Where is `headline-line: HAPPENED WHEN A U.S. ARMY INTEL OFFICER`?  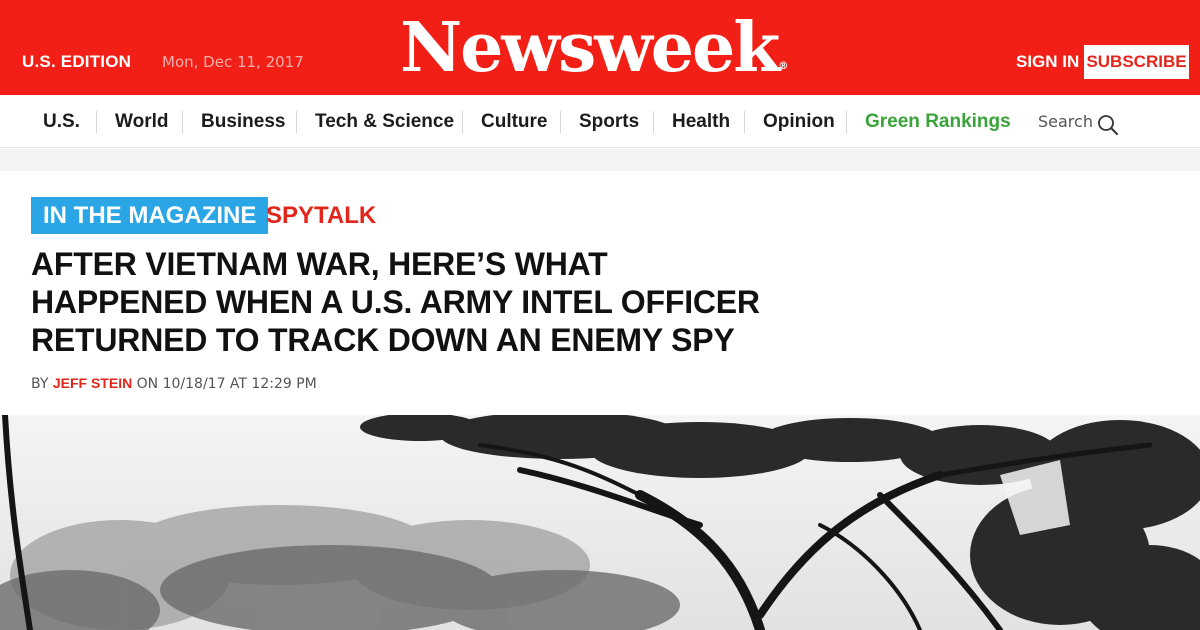 headline-line: HAPPENED WHEN A U.S. ARMY INTEL OFFICER is located at coordinates (395, 302).